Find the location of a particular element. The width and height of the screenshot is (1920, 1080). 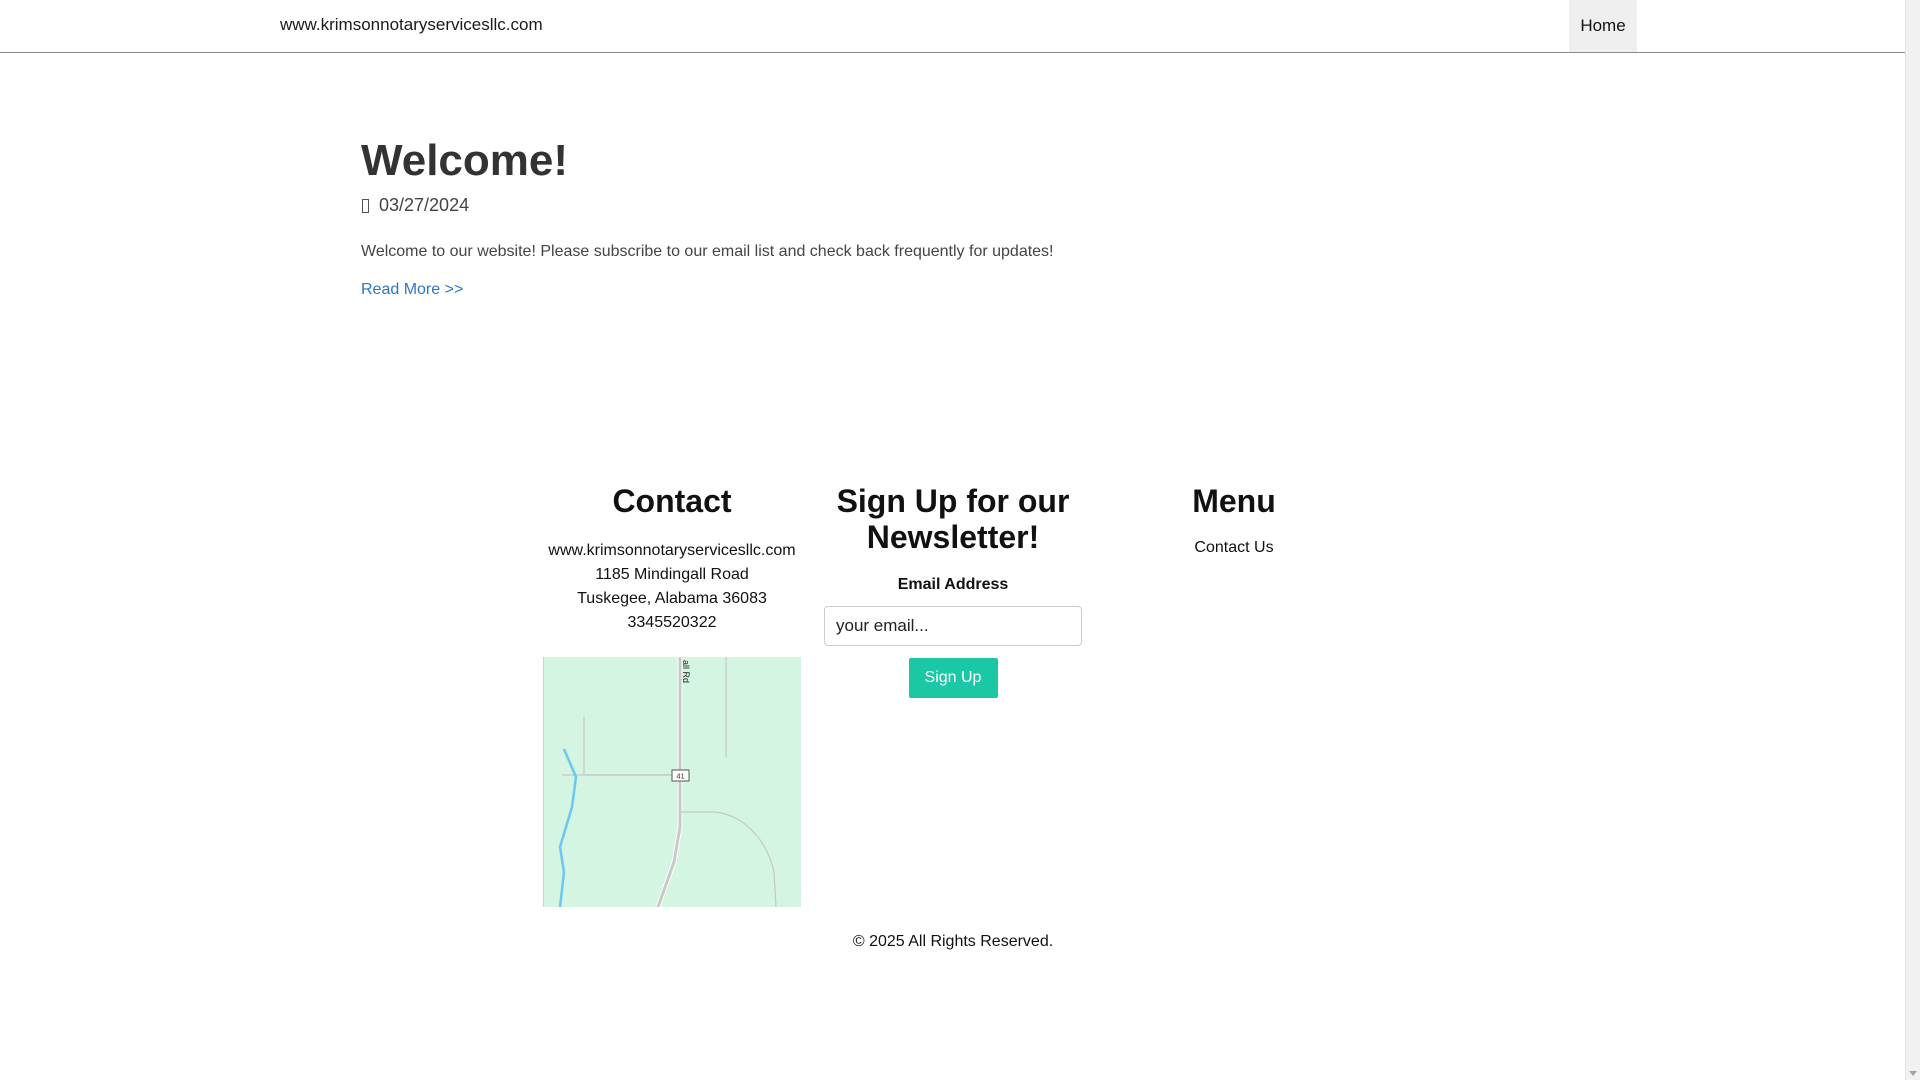

post-date-row: 03/27/2024 is located at coordinates (811, 205).